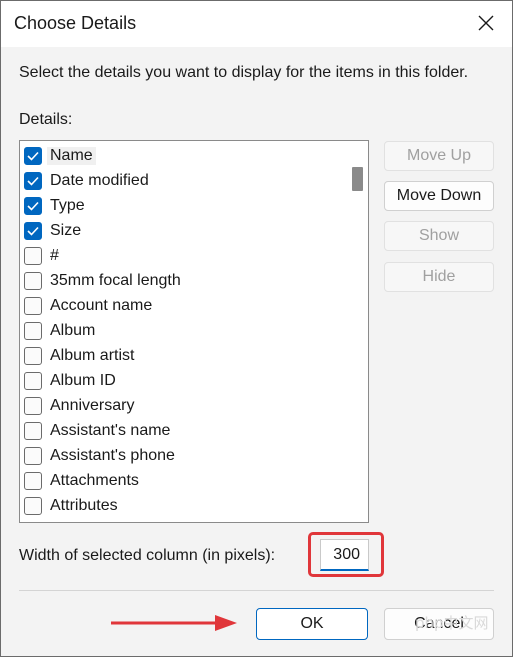  What do you see at coordinates (54, 255) in the screenshot?
I see `list-item-label: #` at bounding box center [54, 255].